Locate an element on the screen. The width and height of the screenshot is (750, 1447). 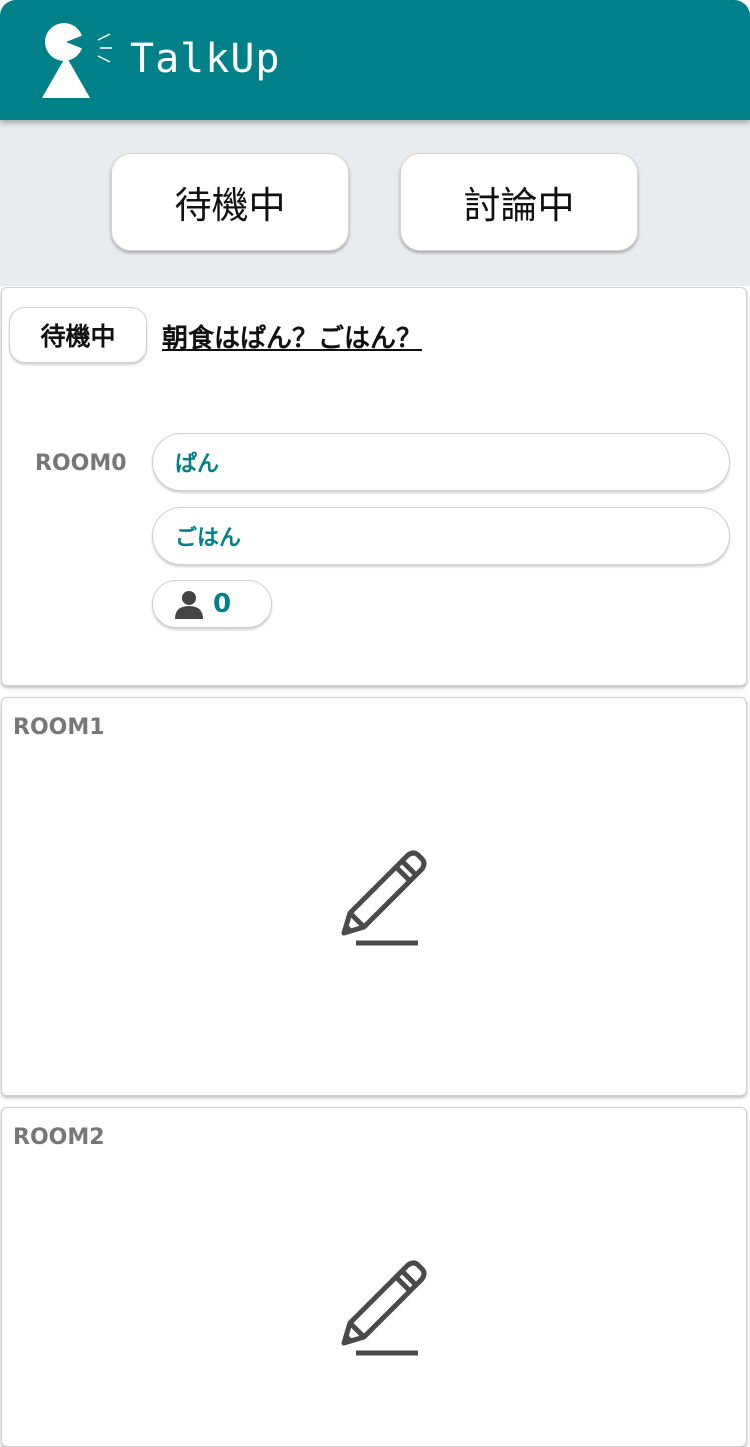
app-title: TalkUp is located at coordinates (205, 59).